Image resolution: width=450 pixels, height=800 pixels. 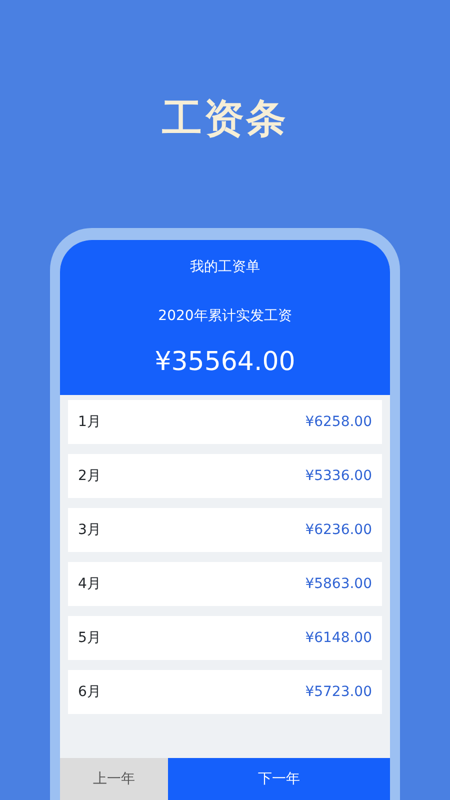 What do you see at coordinates (89, 638) in the screenshot?
I see `month-label: 5月` at bounding box center [89, 638].